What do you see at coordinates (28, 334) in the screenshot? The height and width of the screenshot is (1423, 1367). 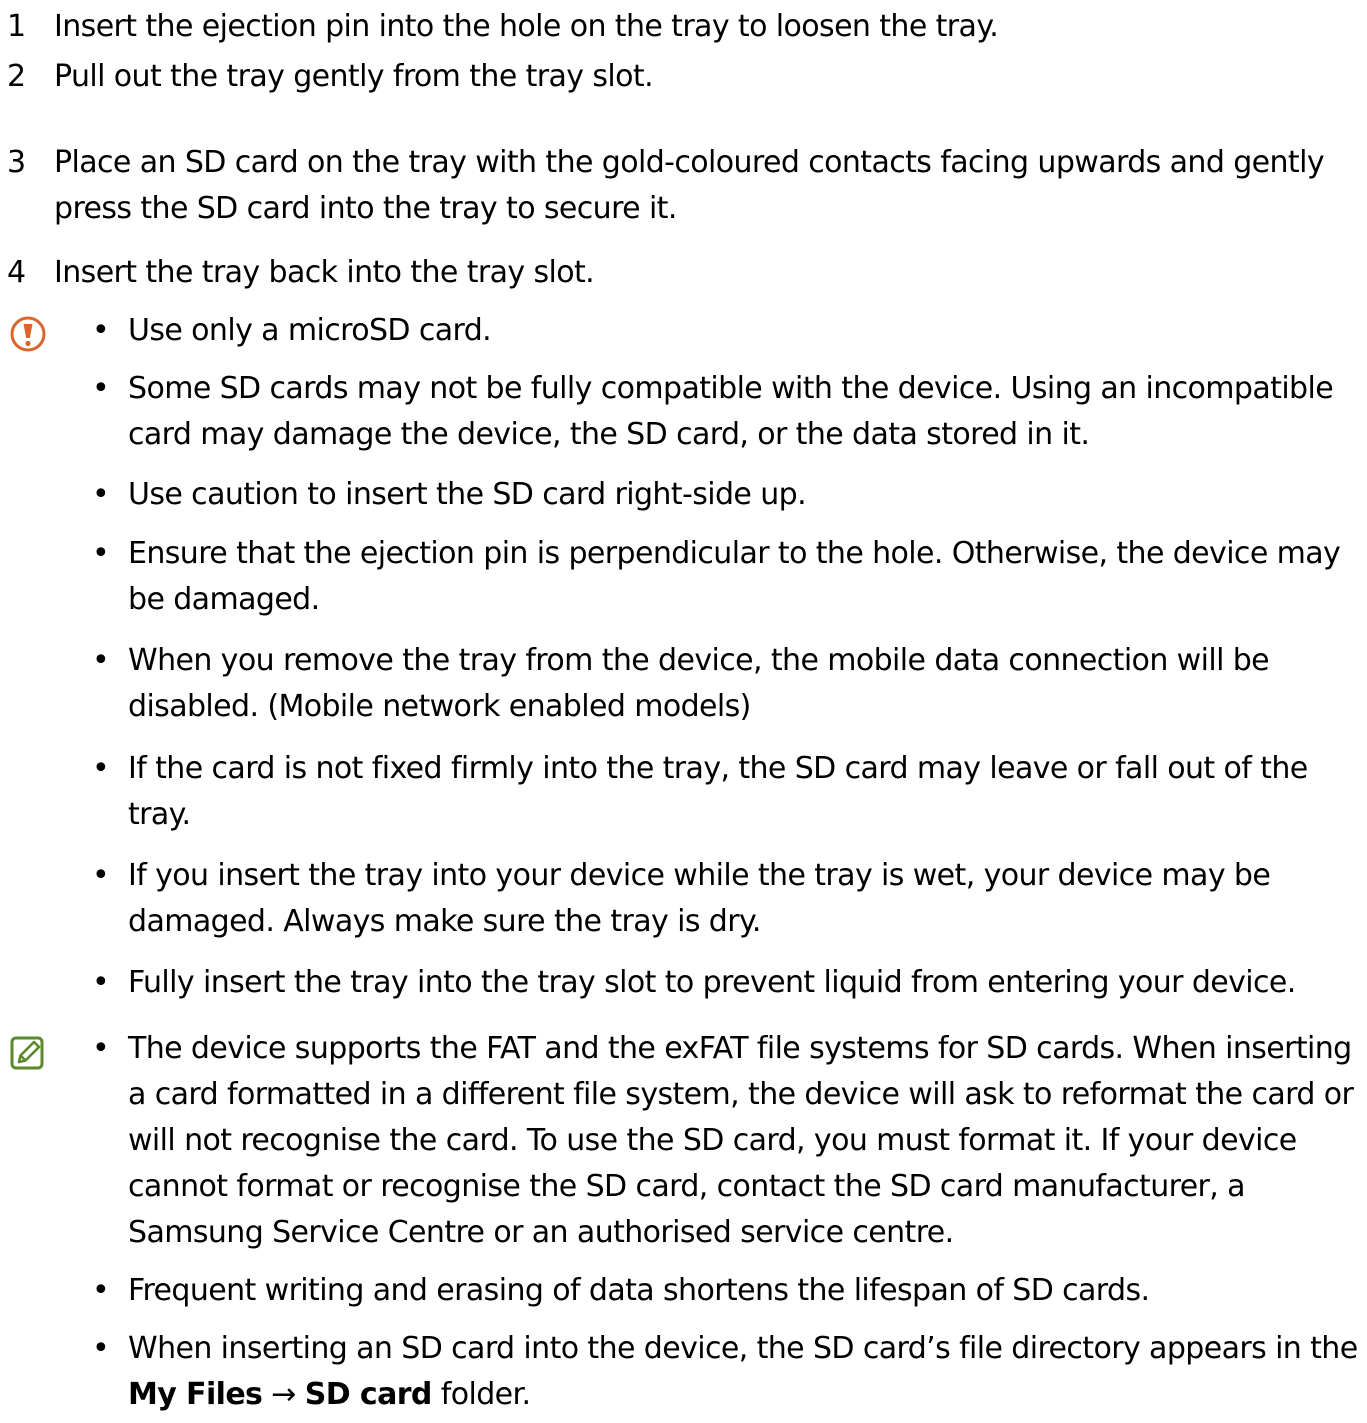 I see `caution-exclamation-icon` at bounding box center [28, 334].